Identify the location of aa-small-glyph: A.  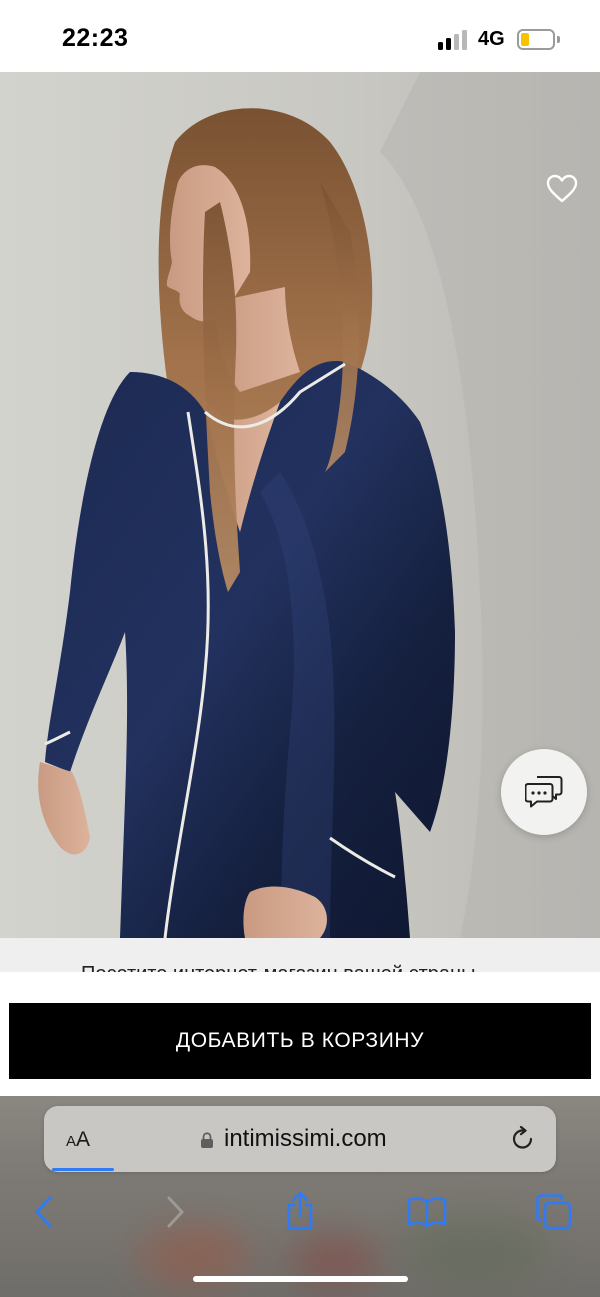
(71, 1141).